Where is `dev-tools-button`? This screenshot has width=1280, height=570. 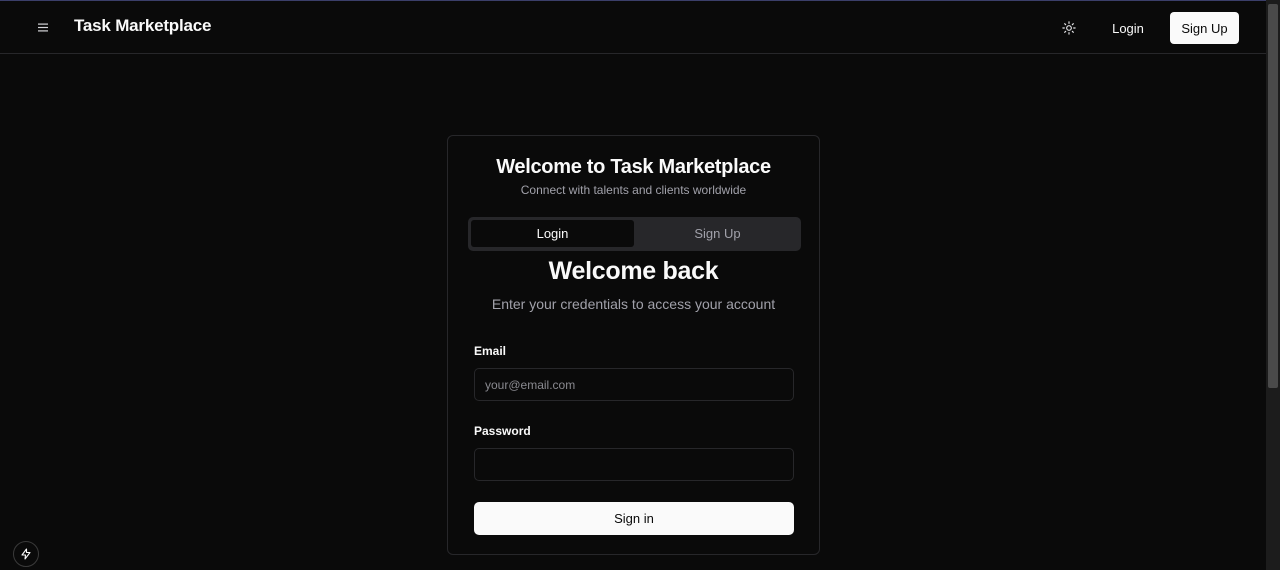 dev-tools-button is located at coordinates (26, 554).